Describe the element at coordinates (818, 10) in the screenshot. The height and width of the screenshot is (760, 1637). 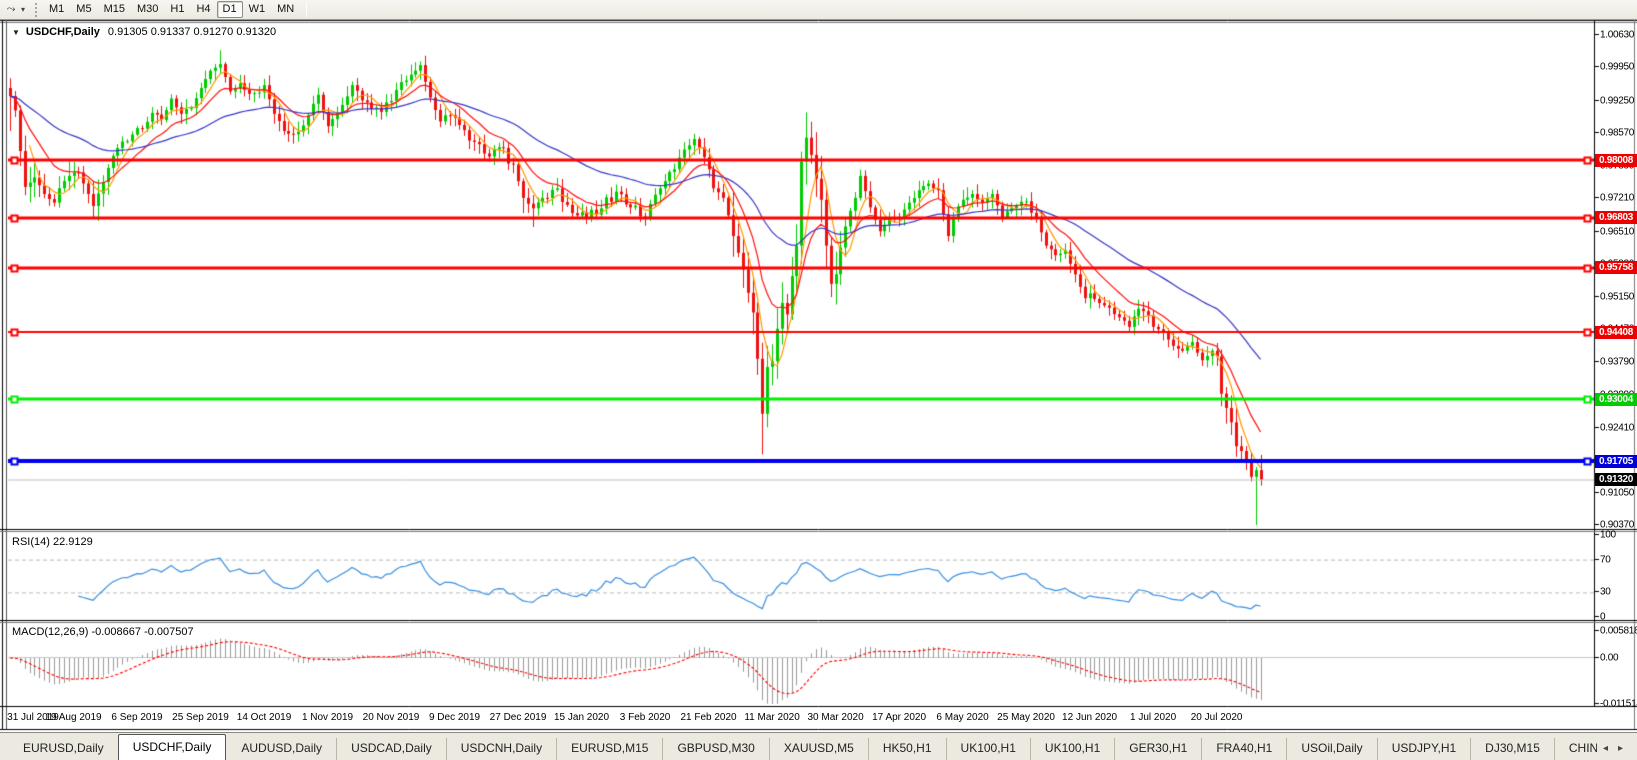
I see `timeframe-toolbar: ⤳ ▾ M1 M5 M15 M30 H1 H4 D1 W1 MN` at that location.